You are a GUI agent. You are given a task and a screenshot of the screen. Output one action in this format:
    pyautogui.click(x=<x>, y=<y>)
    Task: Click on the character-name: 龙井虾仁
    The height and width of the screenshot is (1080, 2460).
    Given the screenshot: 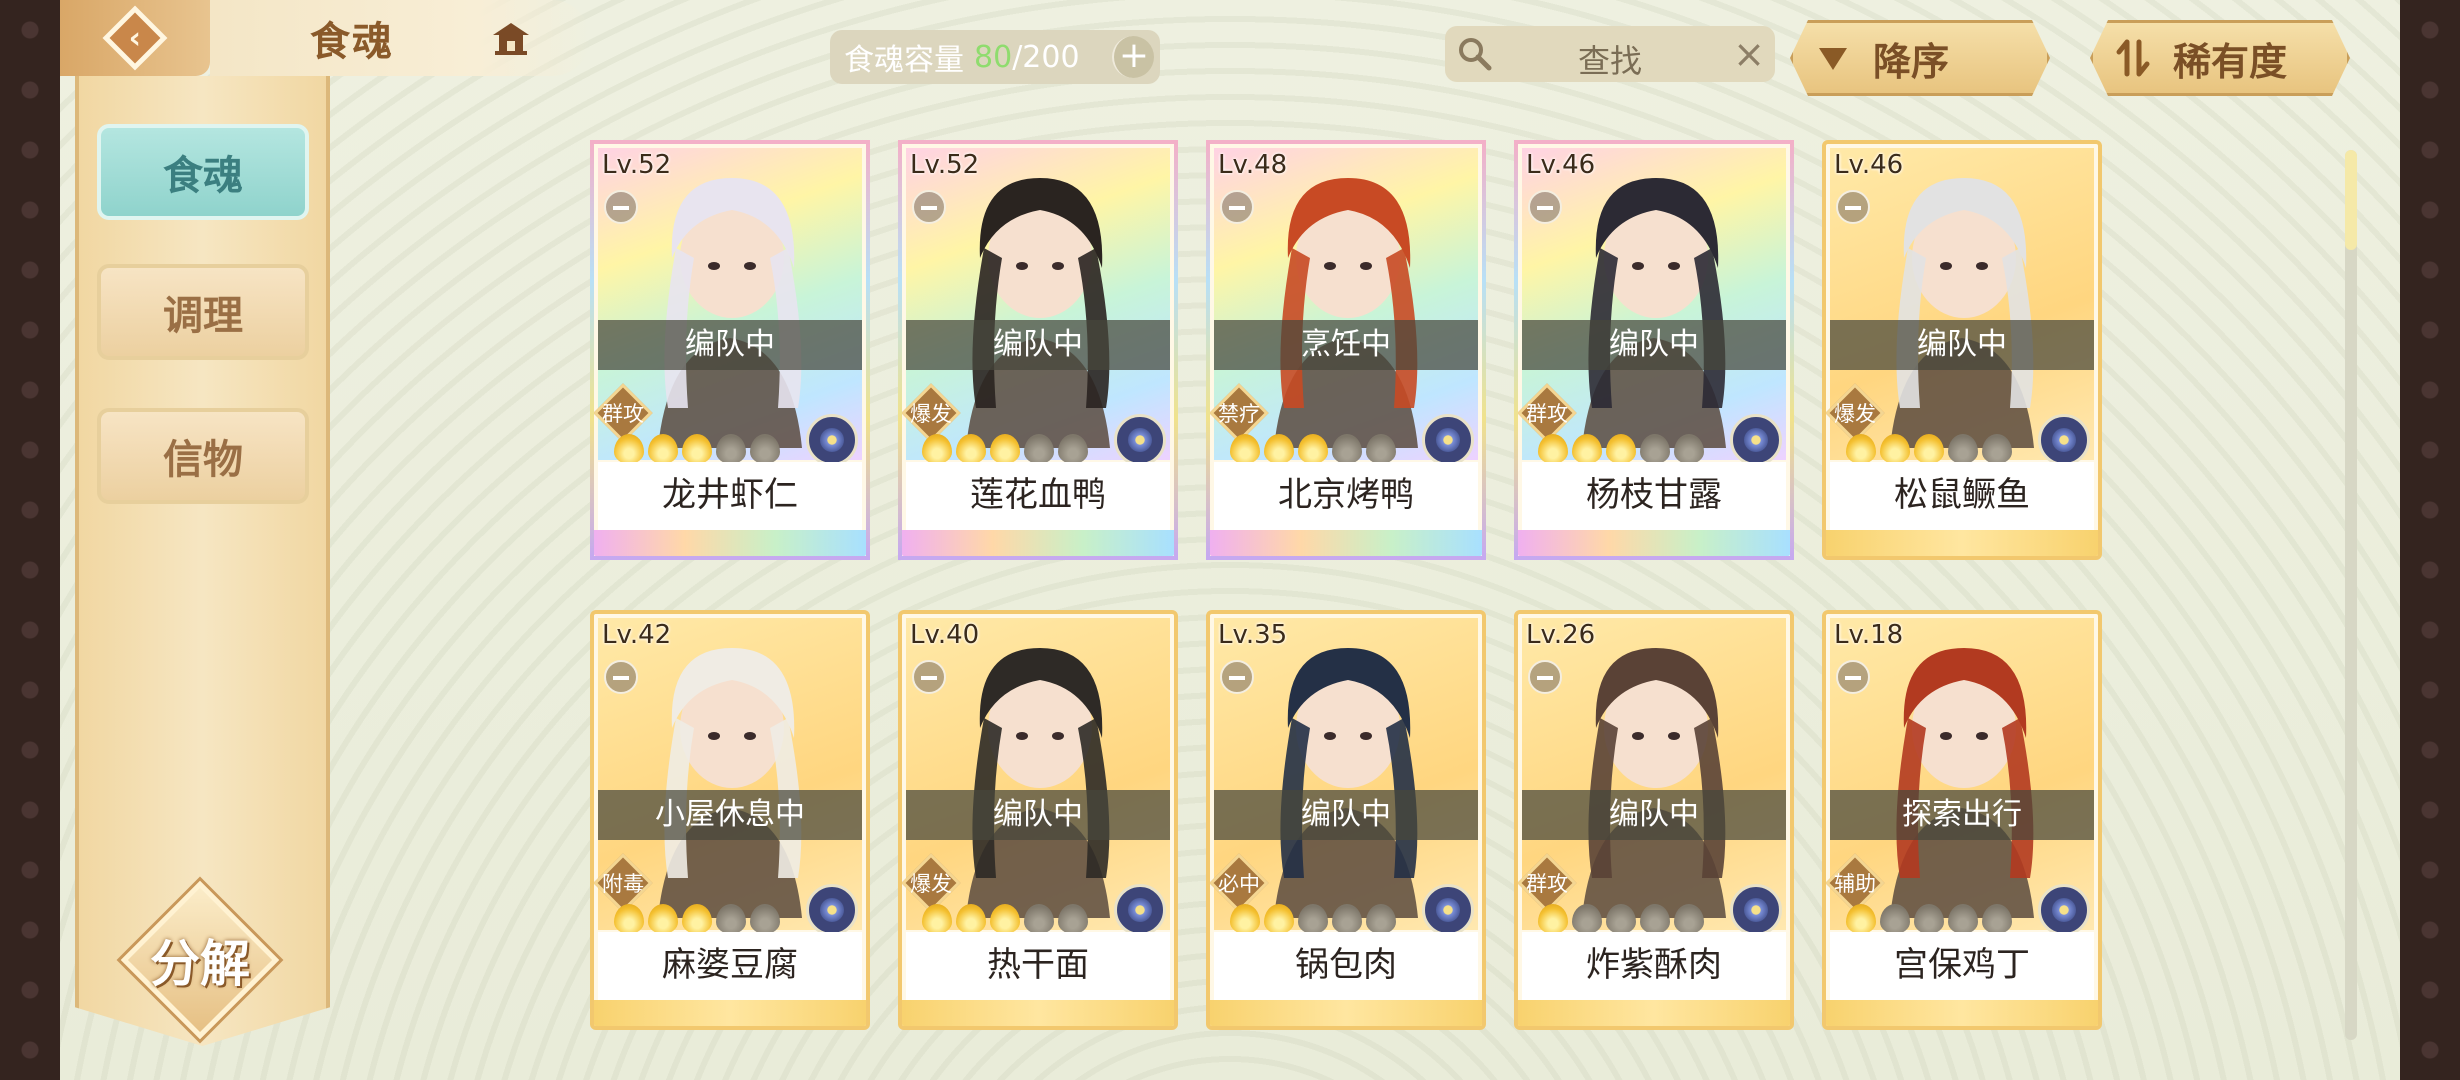 What is the action you would take?
    pyautogui.click(x=730, y=496)
    